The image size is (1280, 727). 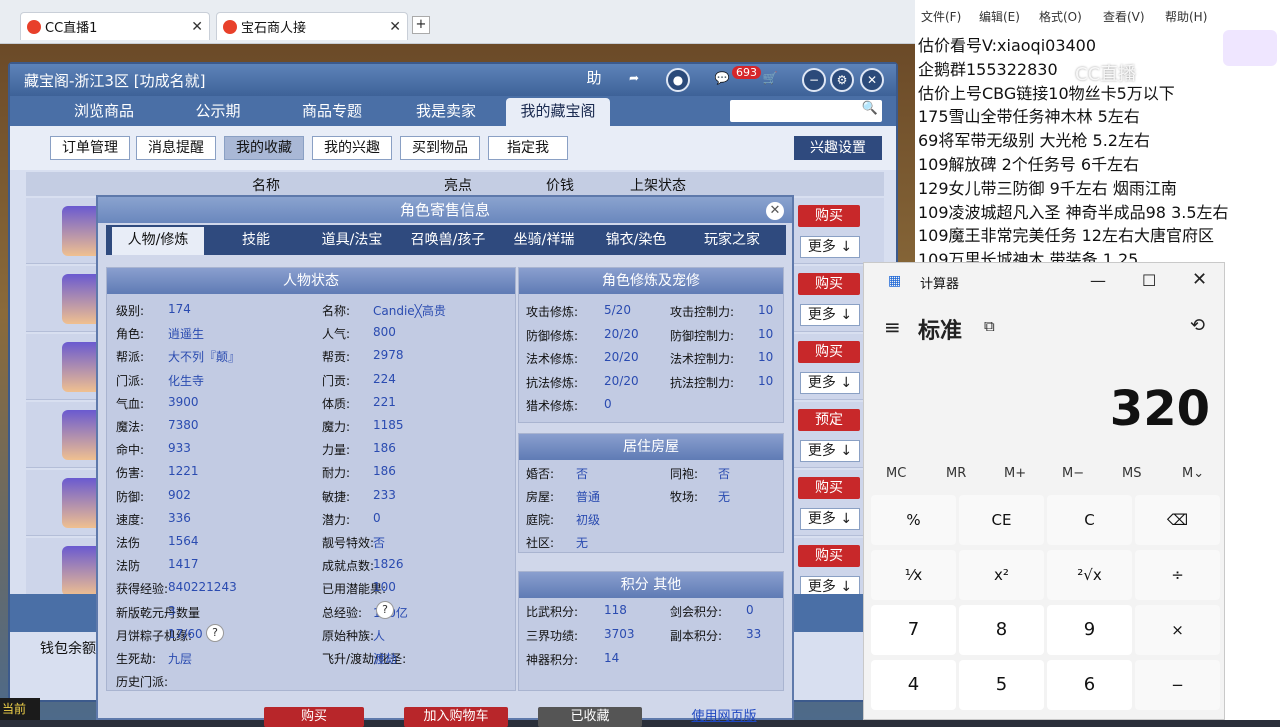 I want to click on menu-view: 查看(V), so click(x=1133, y=16).